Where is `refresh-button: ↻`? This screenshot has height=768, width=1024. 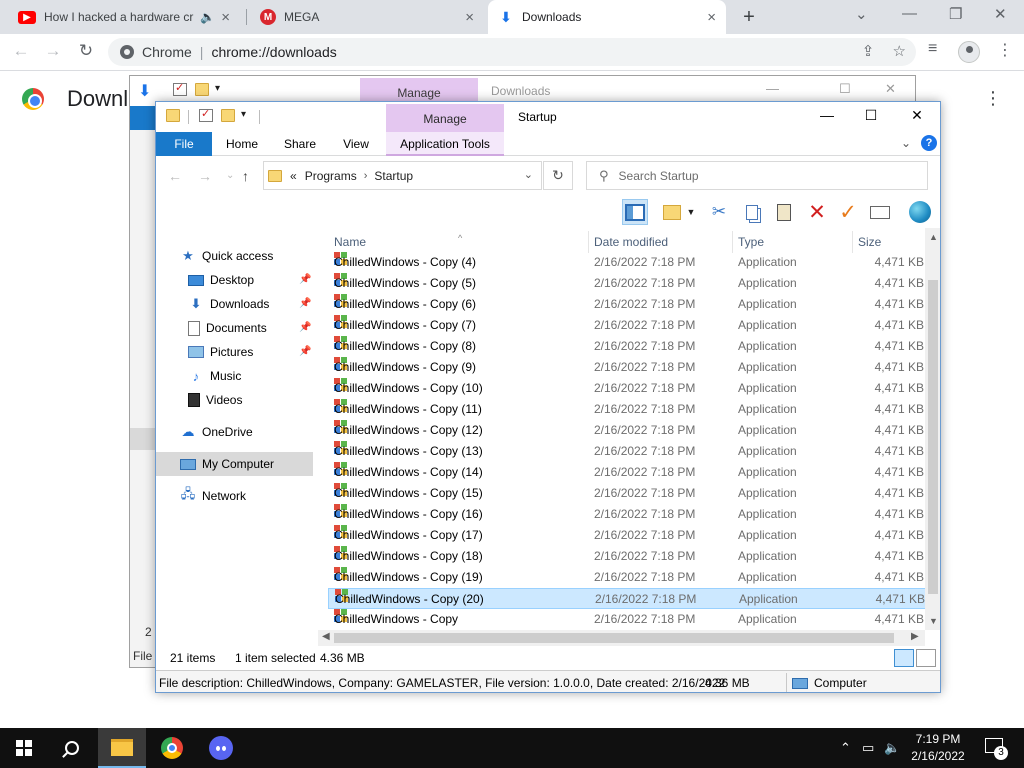
refresh-button: ↻ is located at coordinates (558, 175).